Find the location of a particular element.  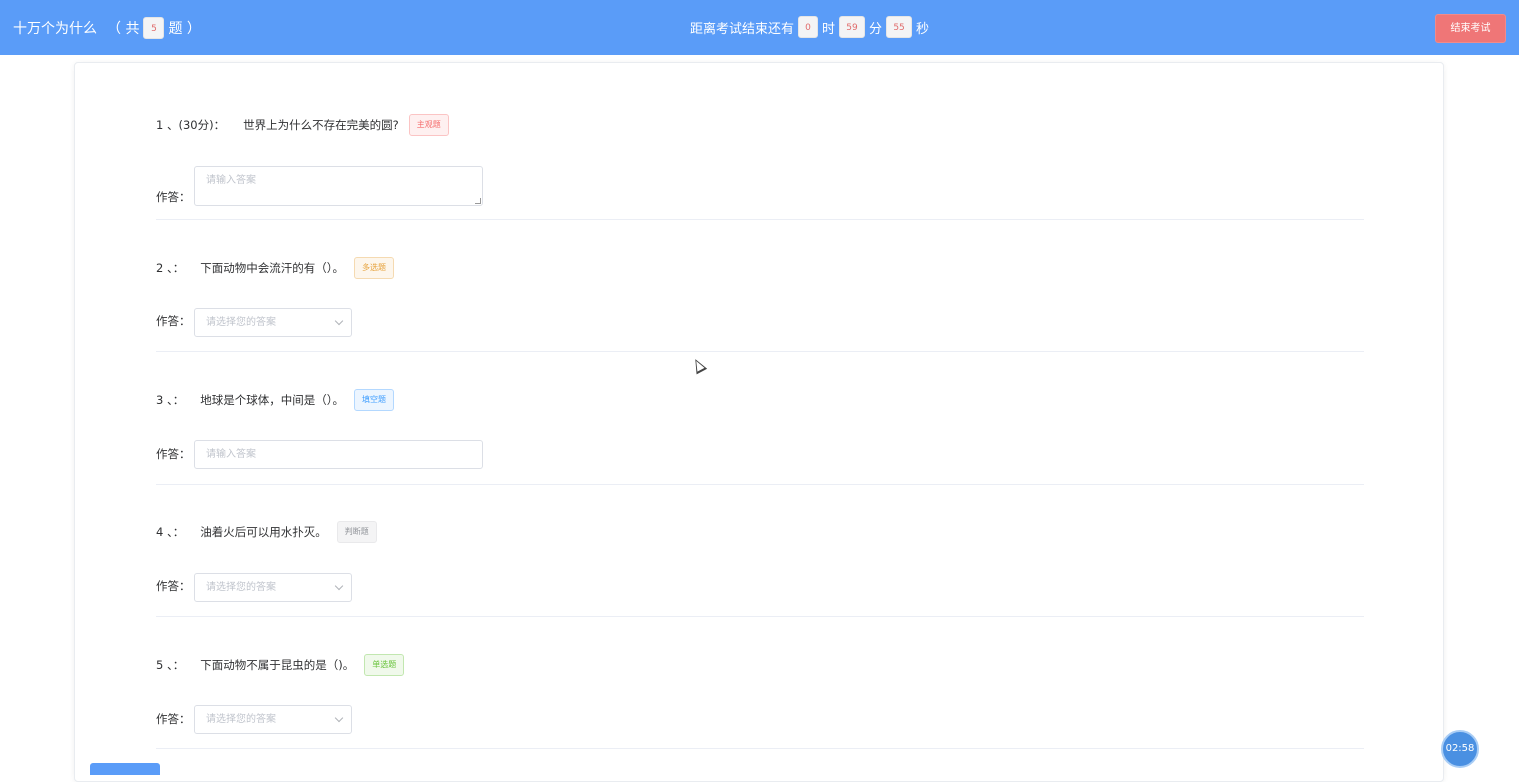

question-1-number: 1 、(30分)： is located at coordinates (191, 125).